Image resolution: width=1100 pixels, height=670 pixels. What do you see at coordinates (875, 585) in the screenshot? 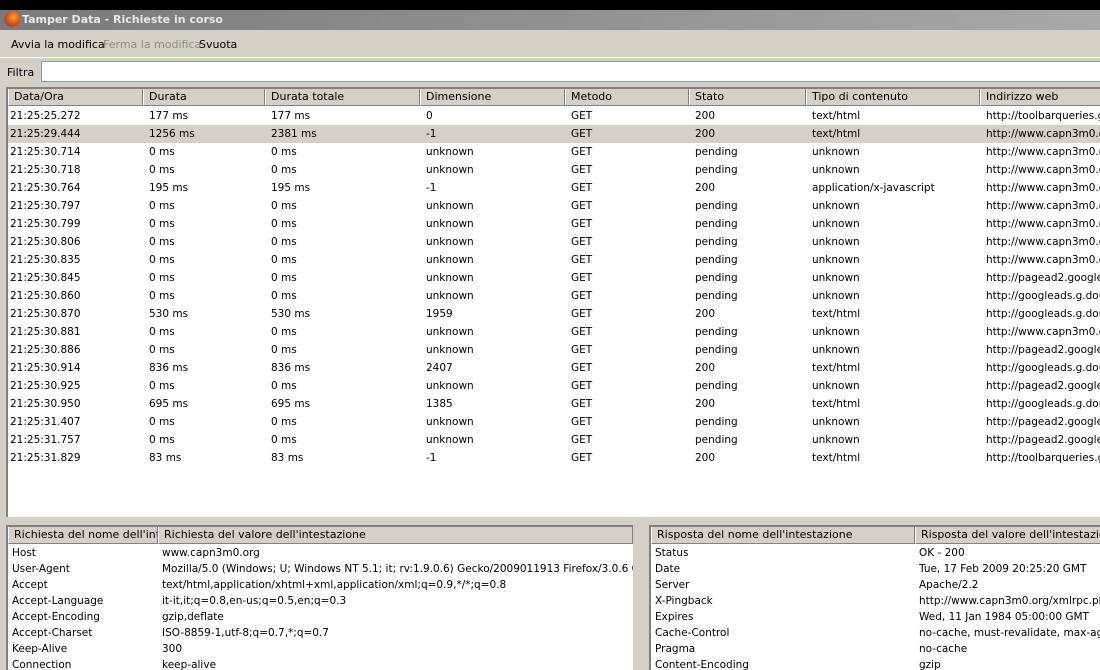
I see `response-row: Server Apache/2.2` at bounding box center [875, 585].